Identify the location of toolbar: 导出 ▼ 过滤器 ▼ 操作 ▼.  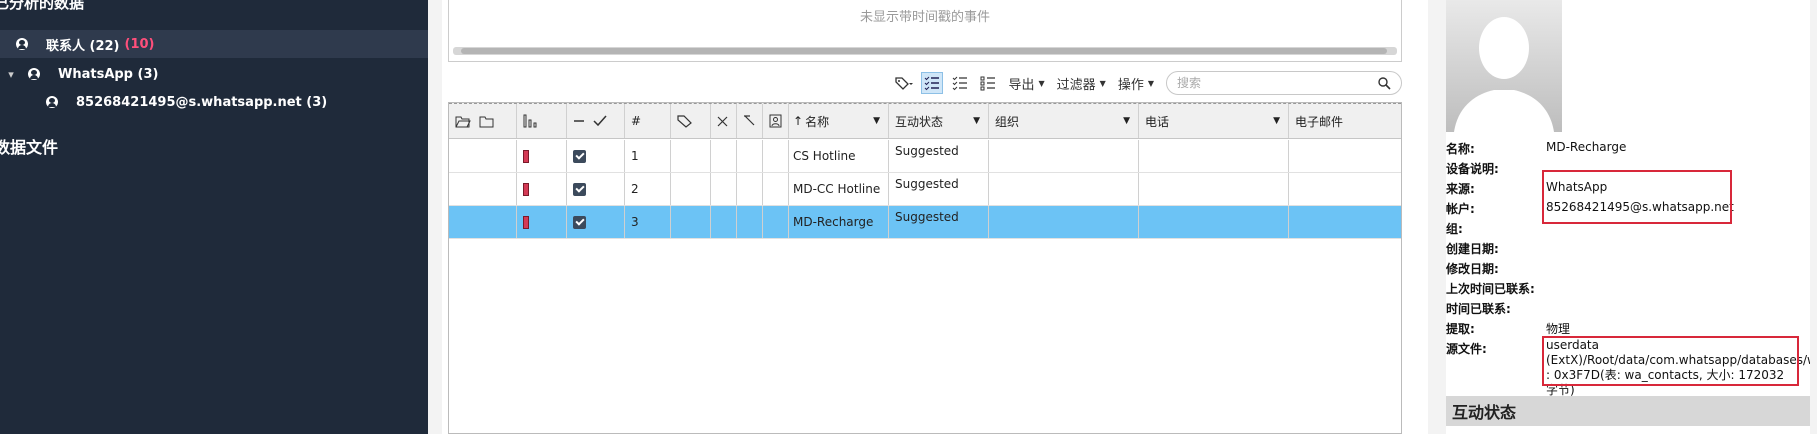
(925, 83).